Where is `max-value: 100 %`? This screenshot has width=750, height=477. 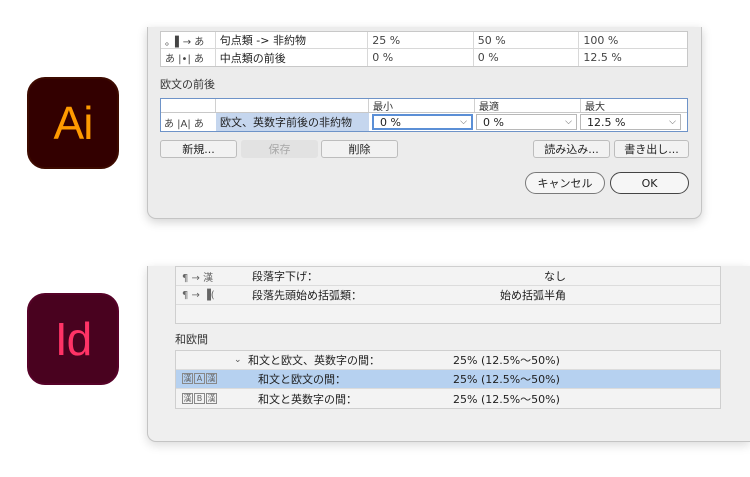
max-value: 100 % is located at coordinates (601, 40).